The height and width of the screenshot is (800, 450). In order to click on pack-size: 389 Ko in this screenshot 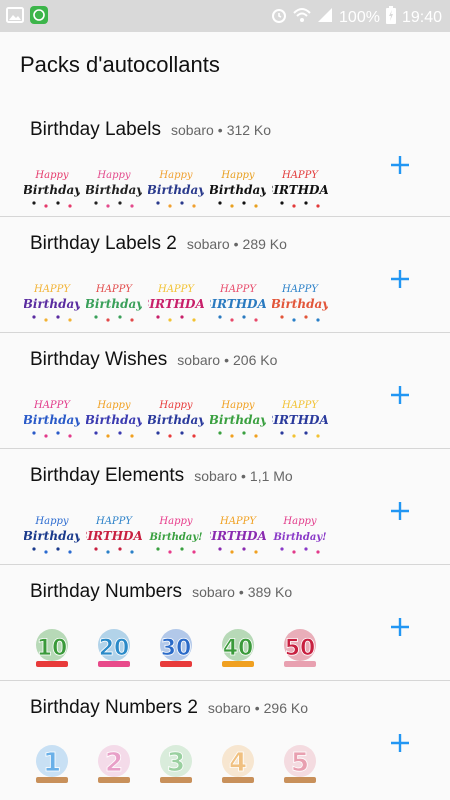, I will do `click(270, 592)`.